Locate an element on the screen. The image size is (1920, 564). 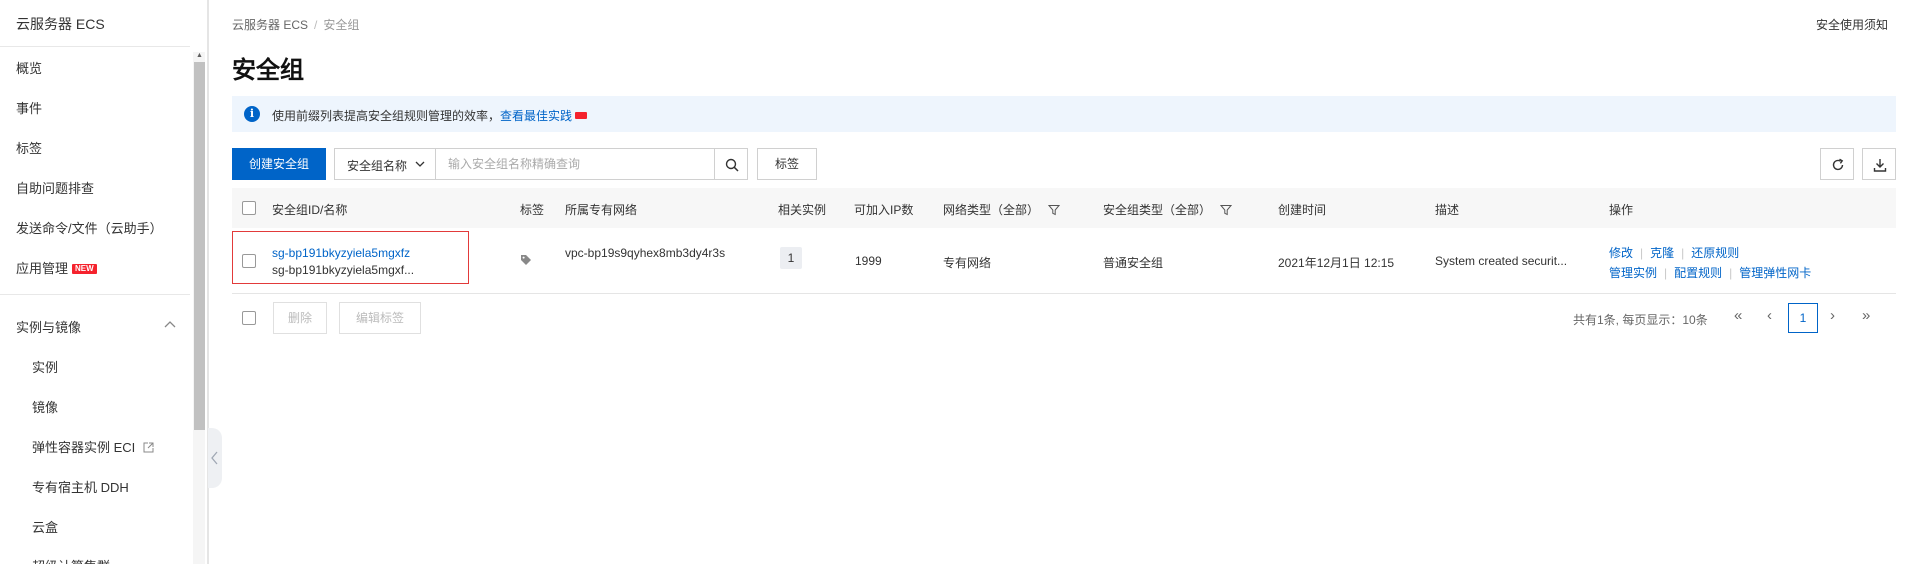
sidebar-collapse-handle is located at coordinates (215, 458).